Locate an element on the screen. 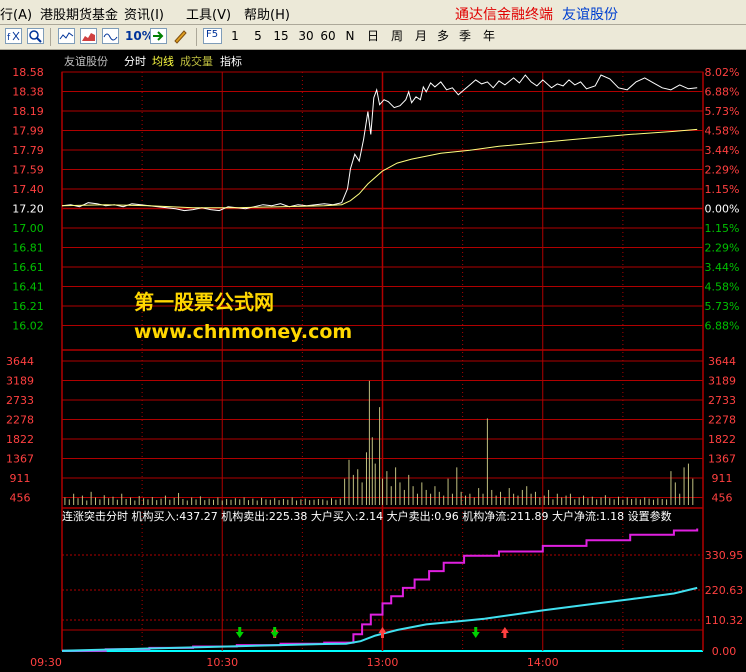 This screenshot has height=672, width=746. volume-tick-label: 3644 is located at coordinates (20, 361).